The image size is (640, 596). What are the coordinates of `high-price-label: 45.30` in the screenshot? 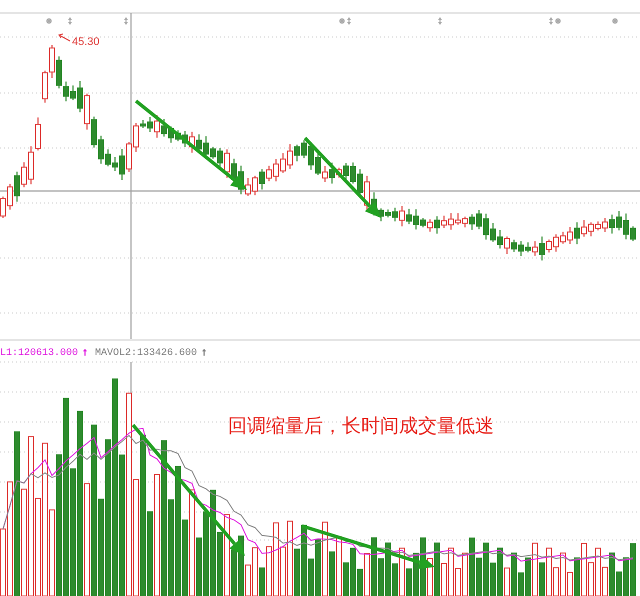 It's located at (86, 42).